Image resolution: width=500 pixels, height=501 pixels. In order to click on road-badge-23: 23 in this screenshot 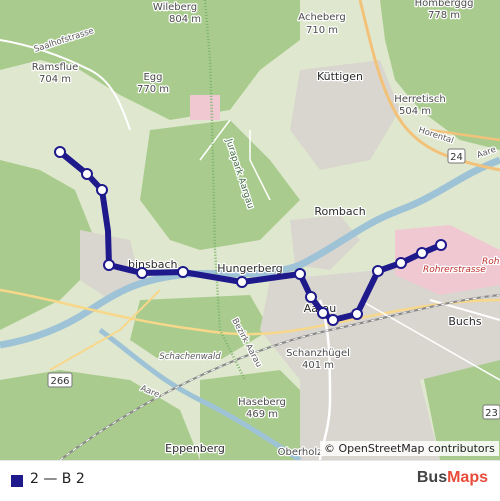, I will do `click(491, 412)`.